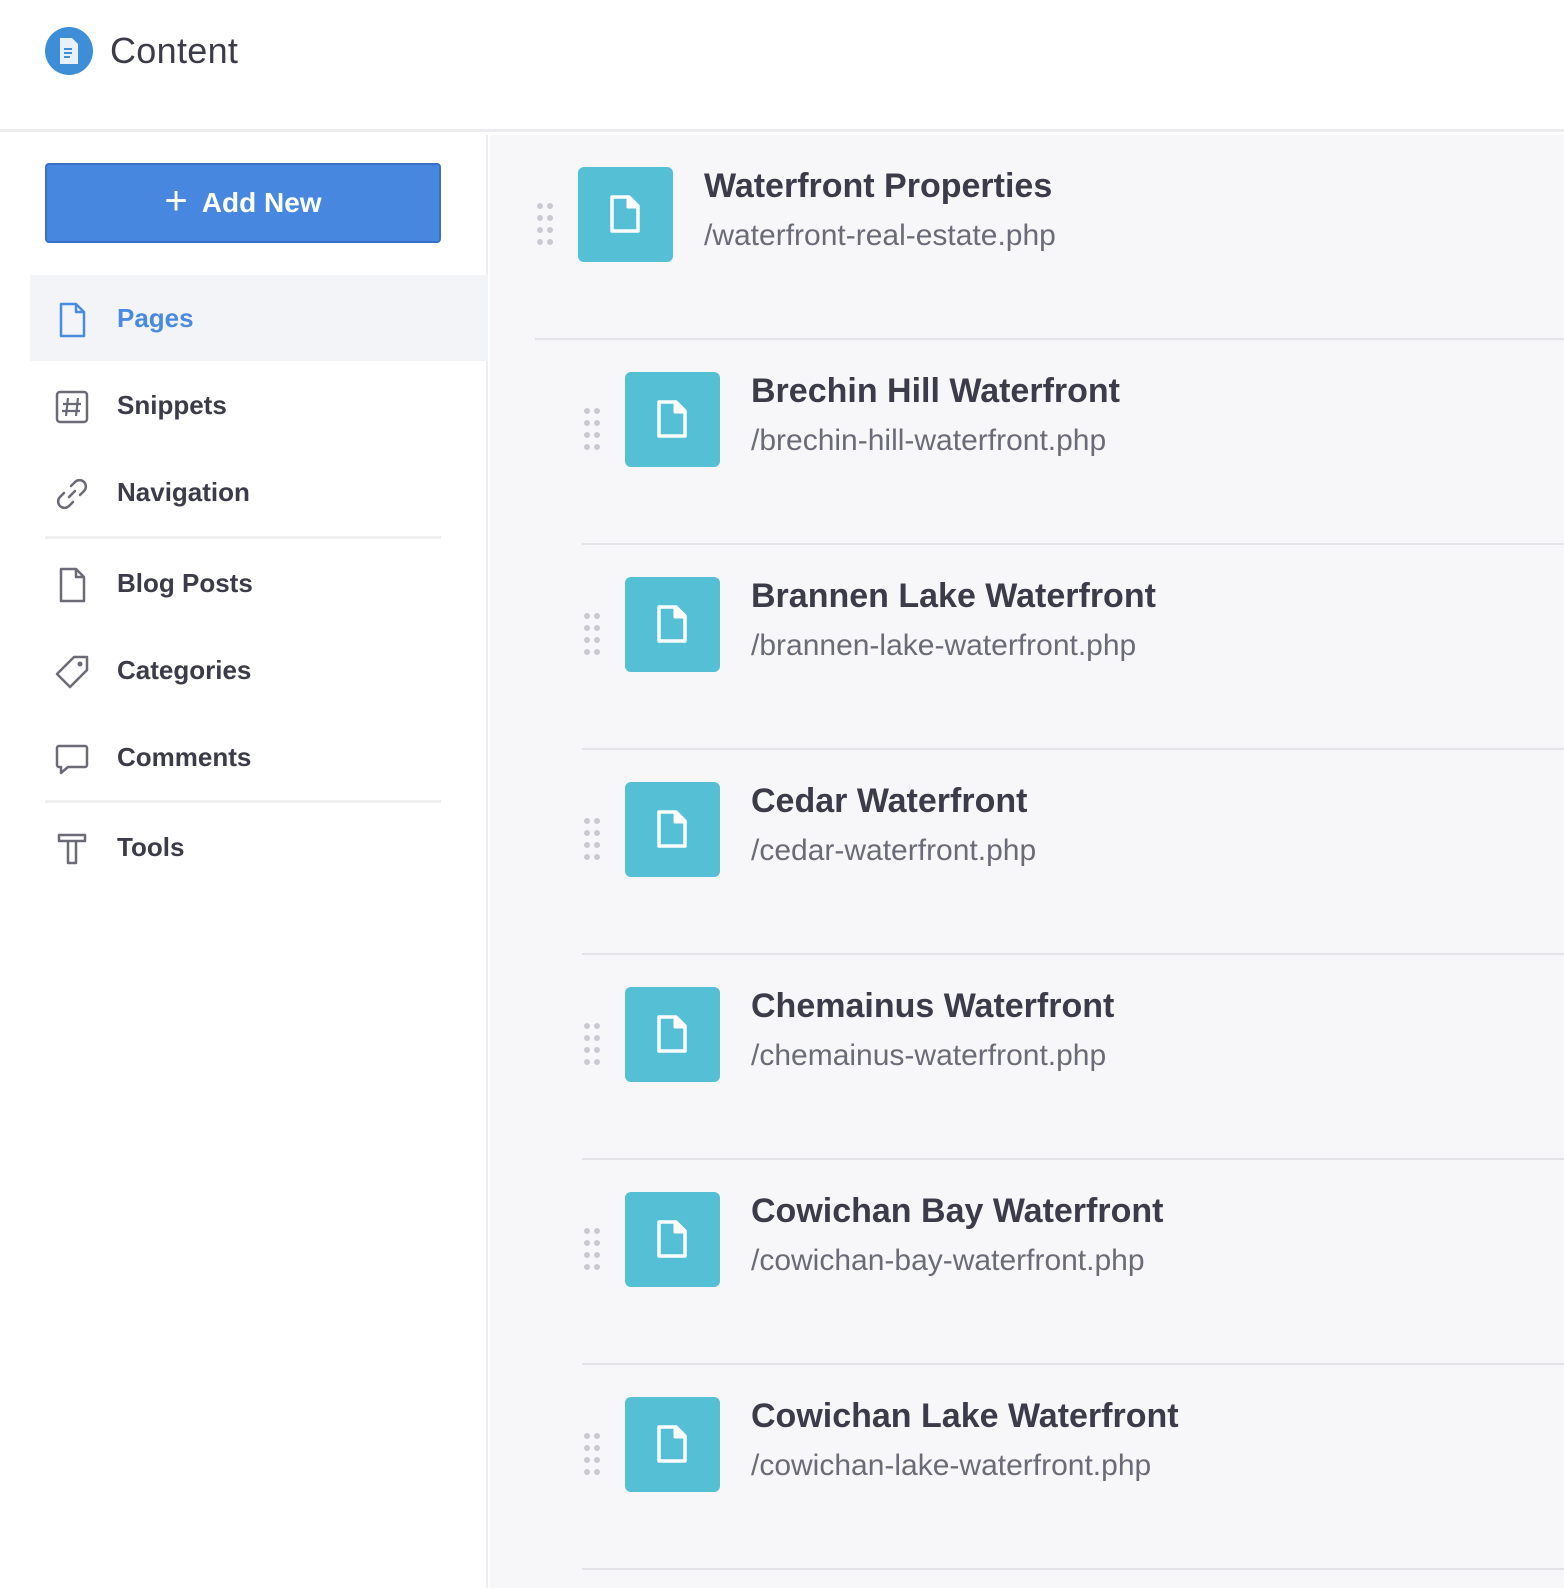 The height and width of the screenshot is (1588, 1564). What do you see at coordinates (174, 50) in the screenshot?
I see `page-title: Content` at bounding box center [174, 50].